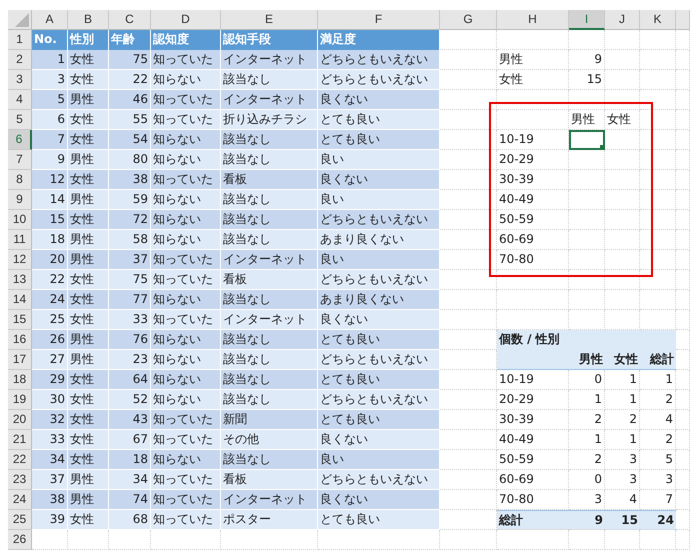 The image size is (698, 555). Describe the element at coordinates (20, 440) in the screenshot. I see `row-header: 21` at that location.